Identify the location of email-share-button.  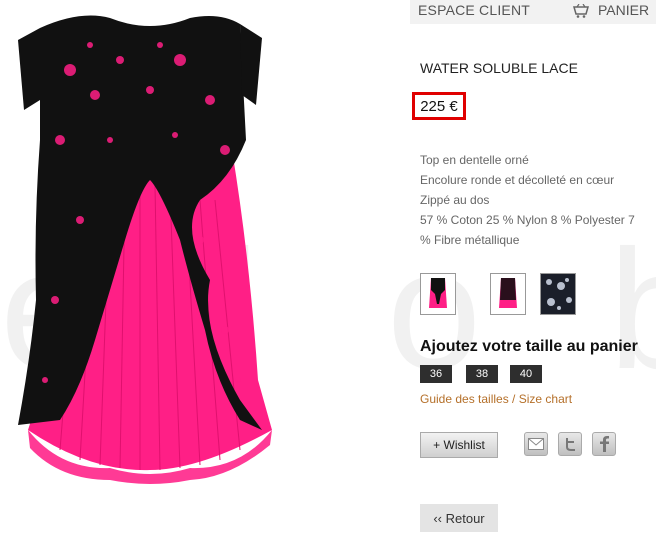
(536, 444).